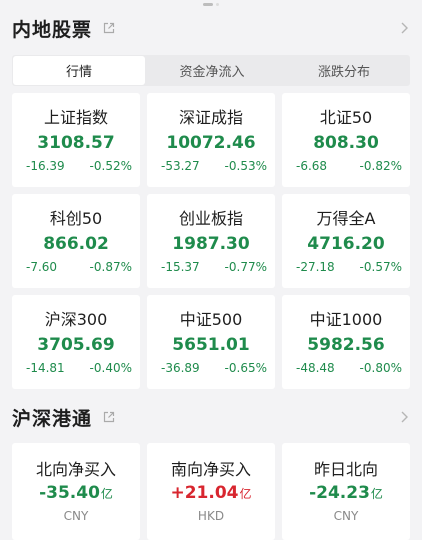  I want to click on index-card: 上证指数 3108.57 -16.39 -0.52%, so click(76, 140).